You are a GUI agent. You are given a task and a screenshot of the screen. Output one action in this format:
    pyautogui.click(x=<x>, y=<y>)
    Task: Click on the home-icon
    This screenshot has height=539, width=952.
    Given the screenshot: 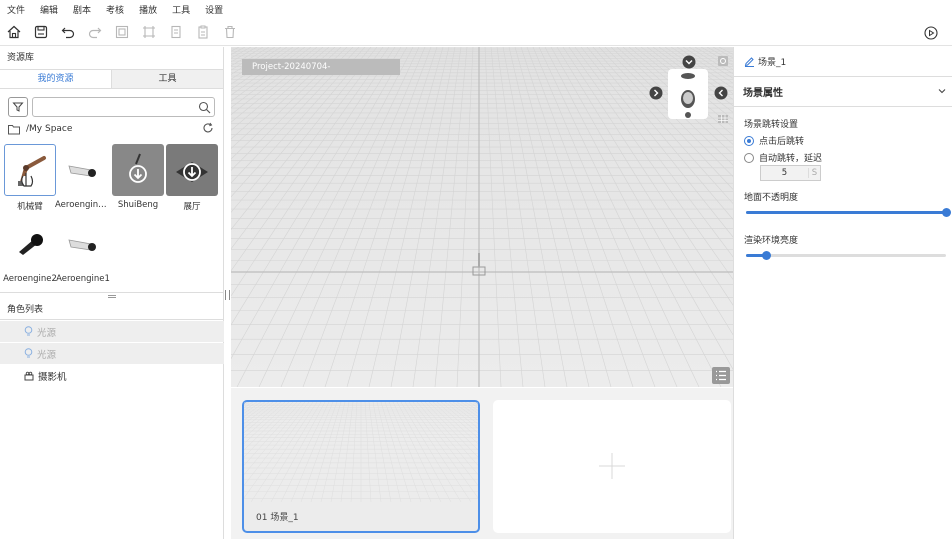 What is the action you would take?
    pyautogui.click(x=14, y=31)
    